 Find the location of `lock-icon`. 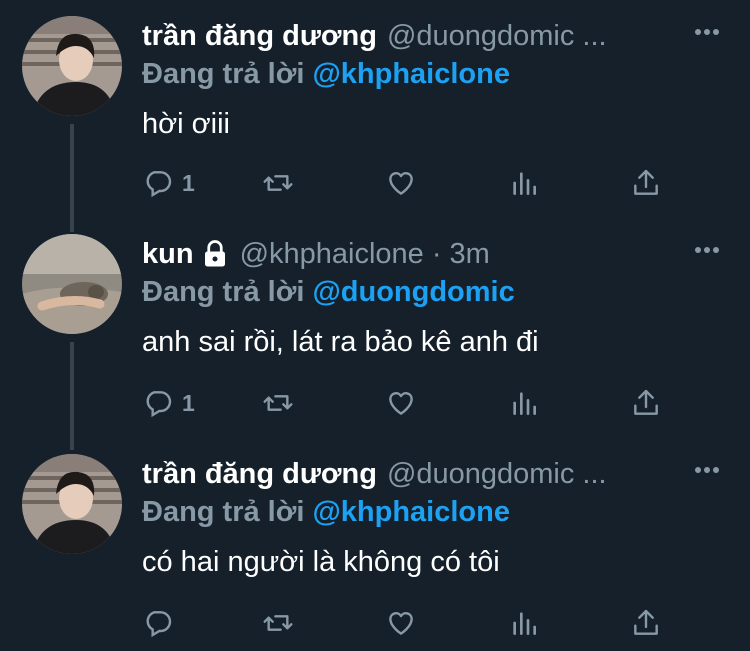

lock-icon is located at coordinates (214, 253).